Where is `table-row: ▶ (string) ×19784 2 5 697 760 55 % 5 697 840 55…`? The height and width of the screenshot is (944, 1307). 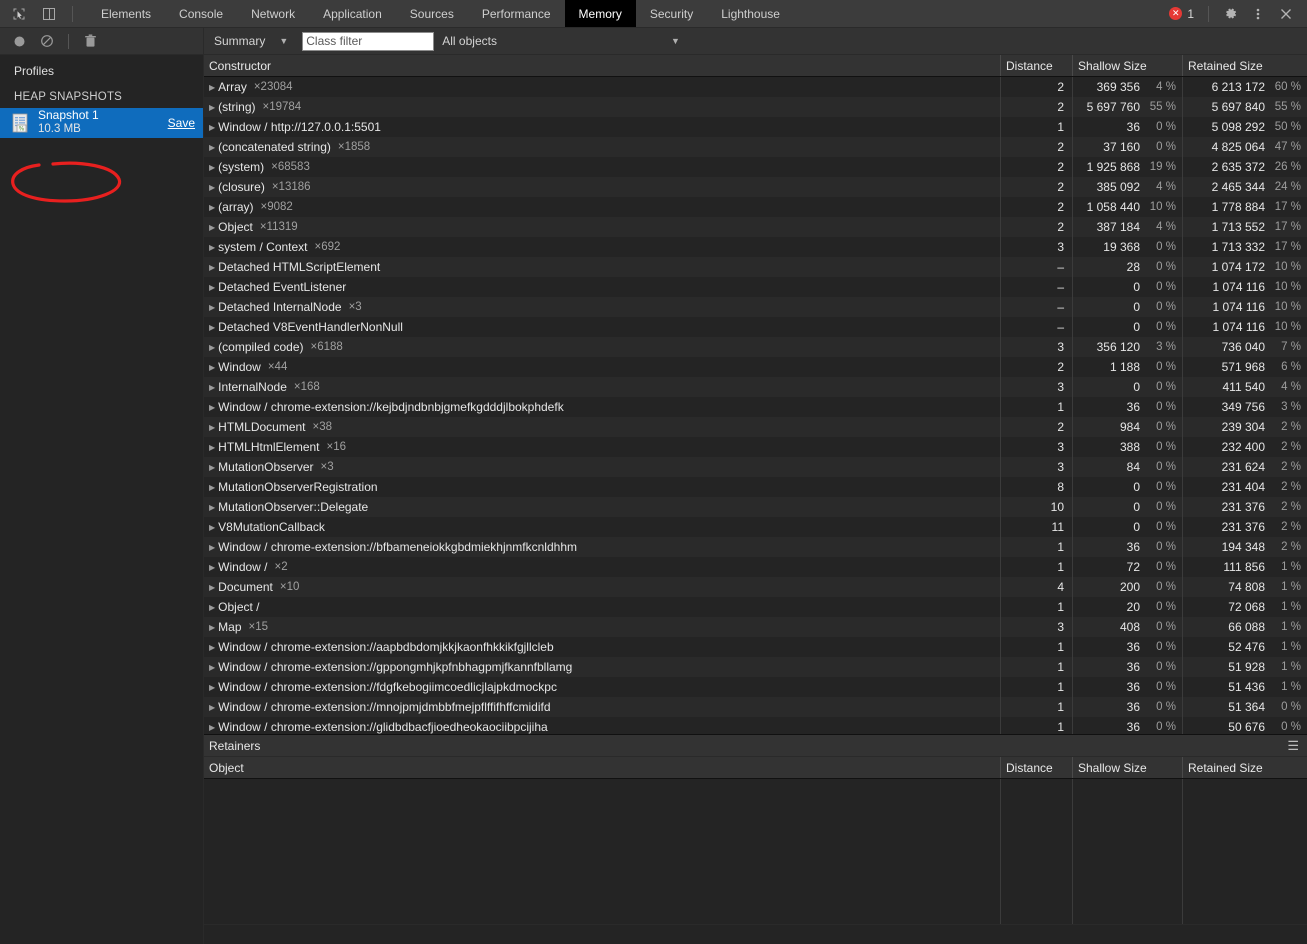 table-row: ▶ (string) ×19784 2 5 697 760 55 % 5 697 840 55… is located at coordinates (755, 107).